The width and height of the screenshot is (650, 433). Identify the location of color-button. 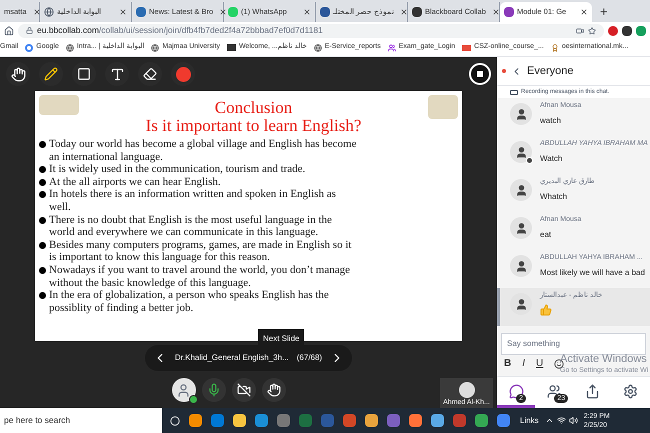
(183, 74).